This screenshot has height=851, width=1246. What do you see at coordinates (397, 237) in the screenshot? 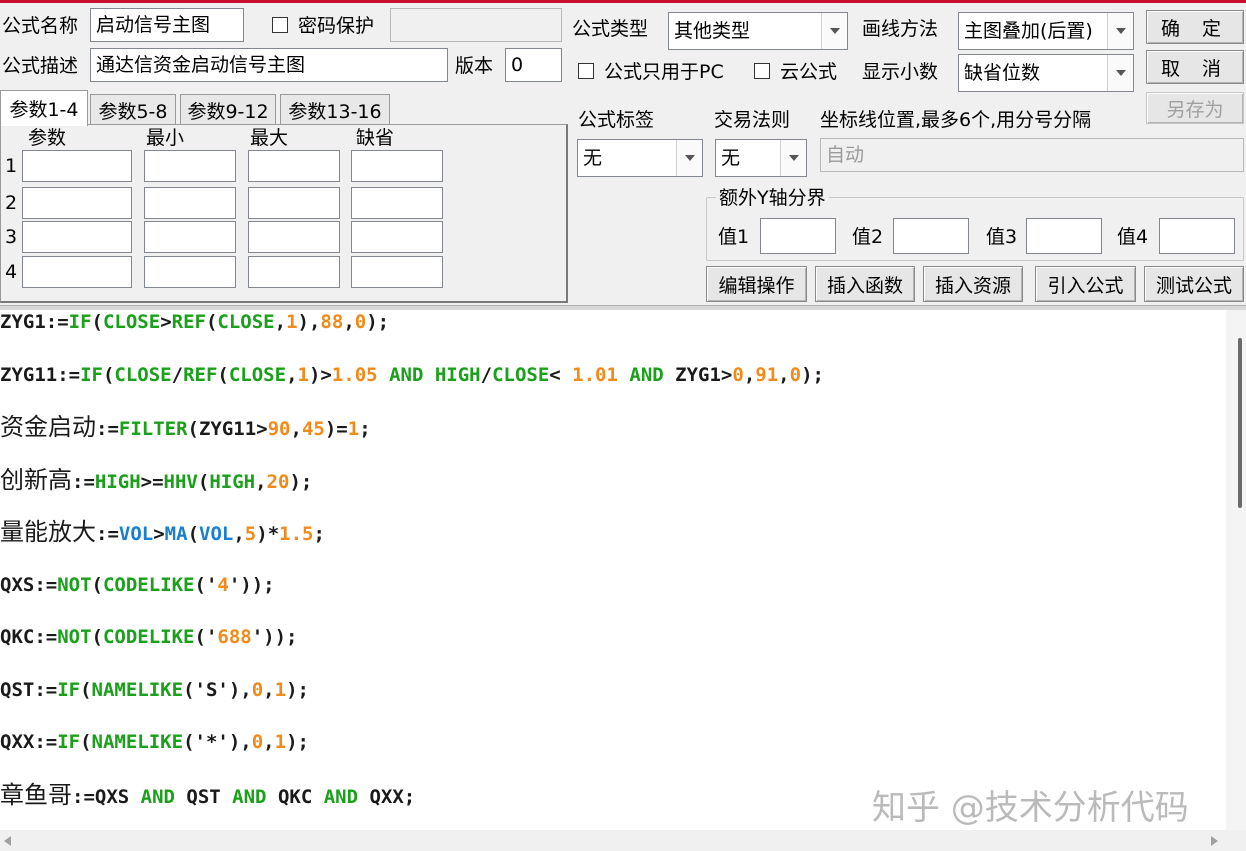
I see `param-3-default` at bounding box center [397, 237].